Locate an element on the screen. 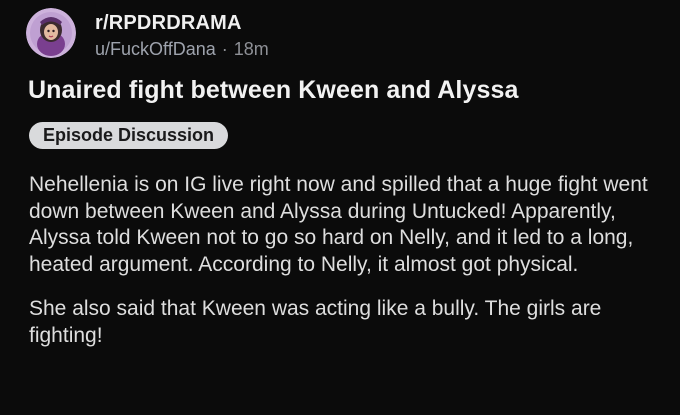  post-byline: u/FuckOffDana · 18m is located at coordinates (182, 49).